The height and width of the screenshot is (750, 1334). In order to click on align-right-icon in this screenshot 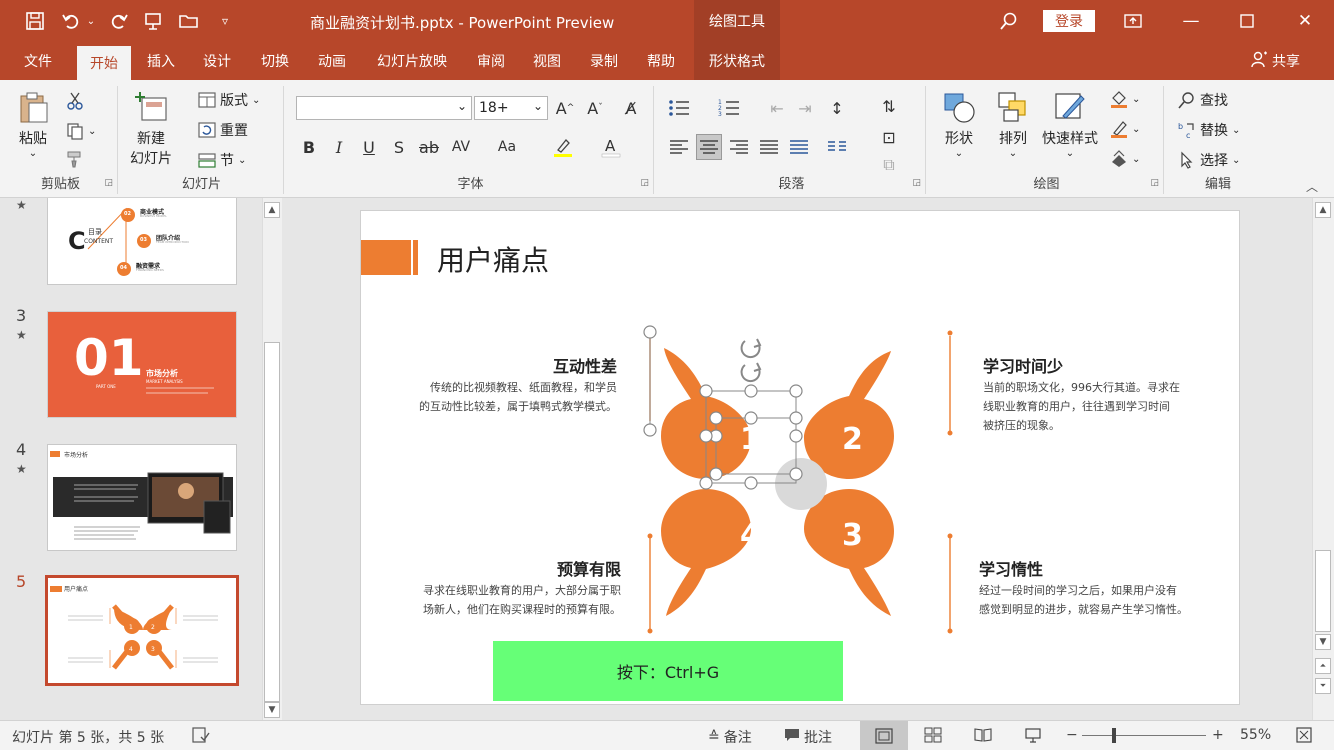, I will do `click(739, 147)`.